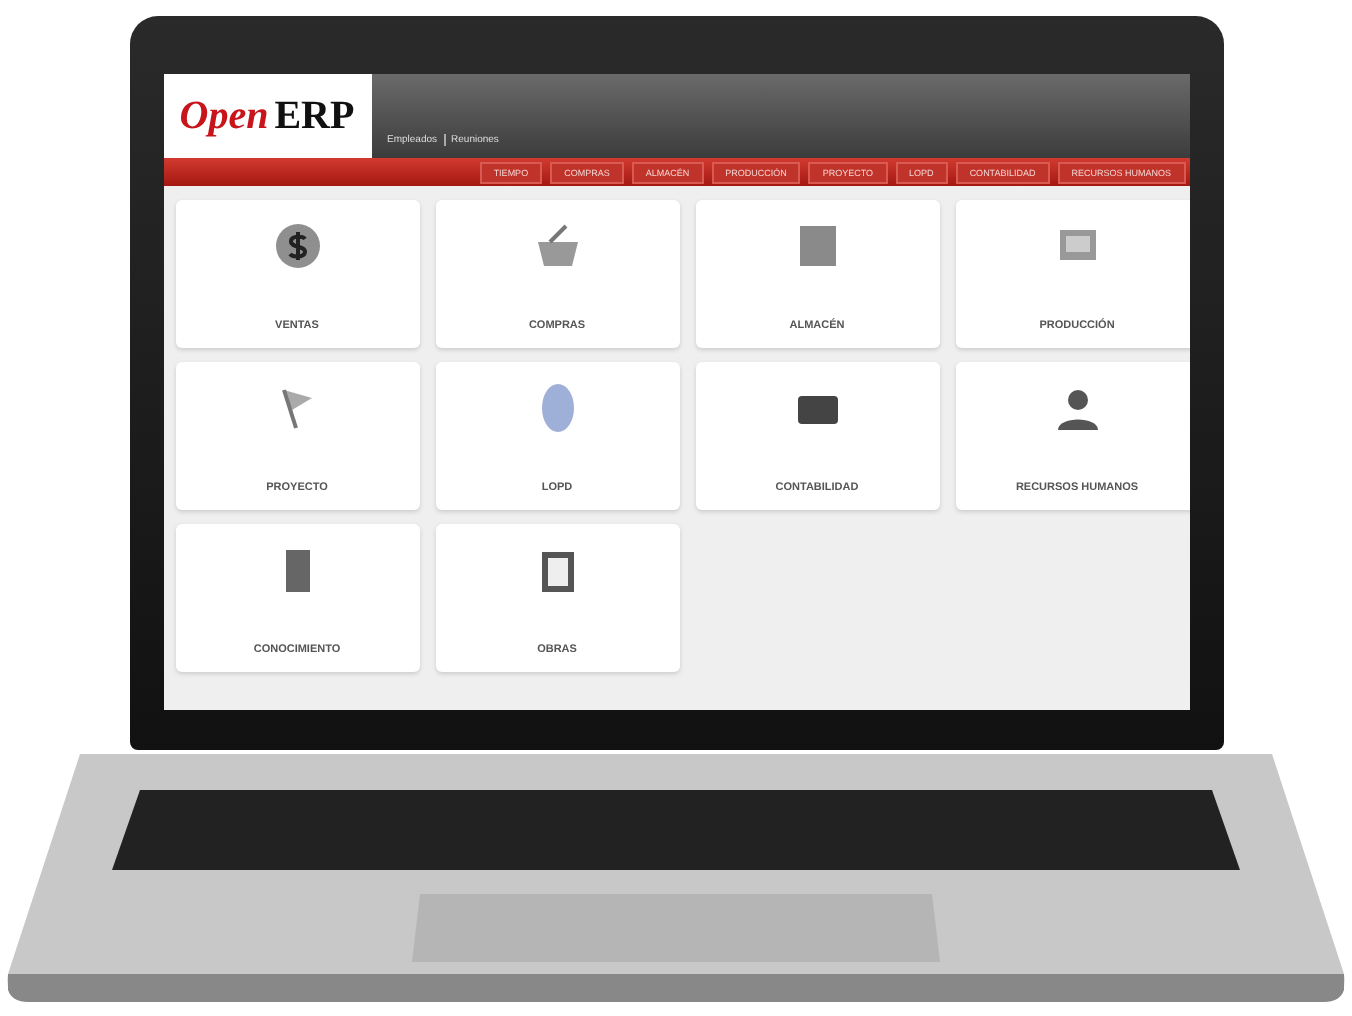 This screenshot has height=1016, width=1352. I want to click on logo: OpenERP, so click(267, 116).